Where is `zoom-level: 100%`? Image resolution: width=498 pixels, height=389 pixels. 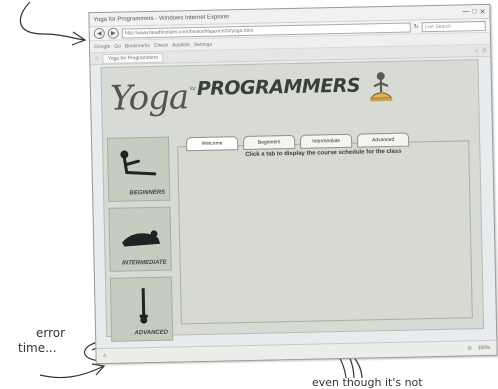
zoom-level: 100% is located at coordinates (484, 348).